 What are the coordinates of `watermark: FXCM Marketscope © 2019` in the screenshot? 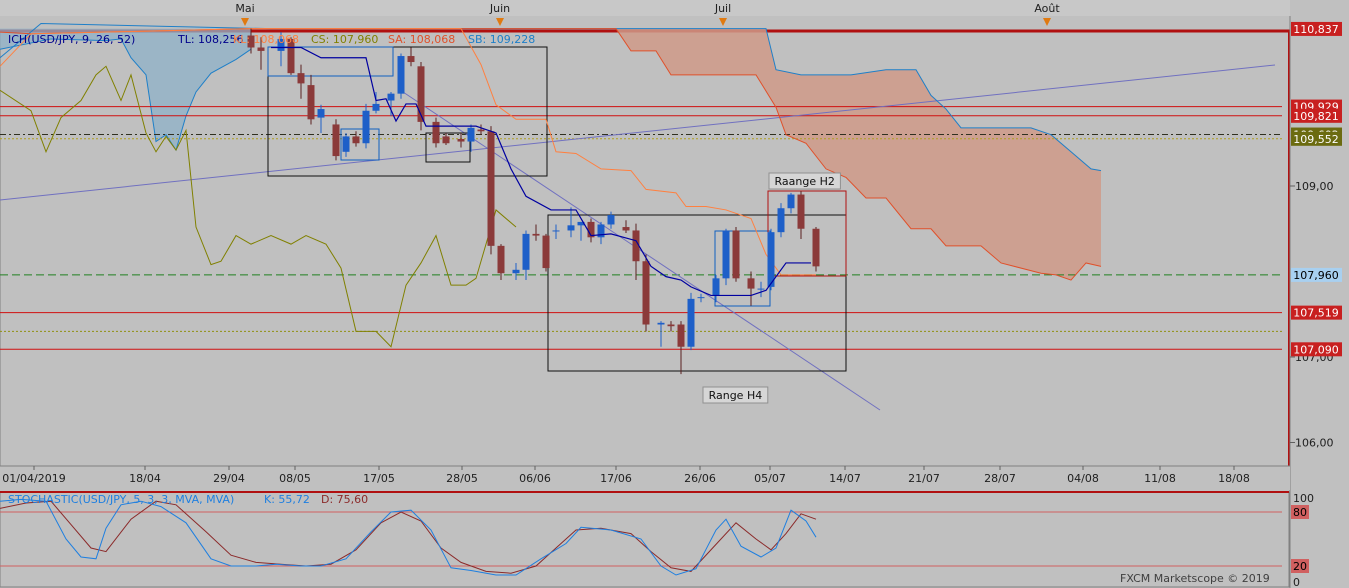 It's located at (1195, 578).